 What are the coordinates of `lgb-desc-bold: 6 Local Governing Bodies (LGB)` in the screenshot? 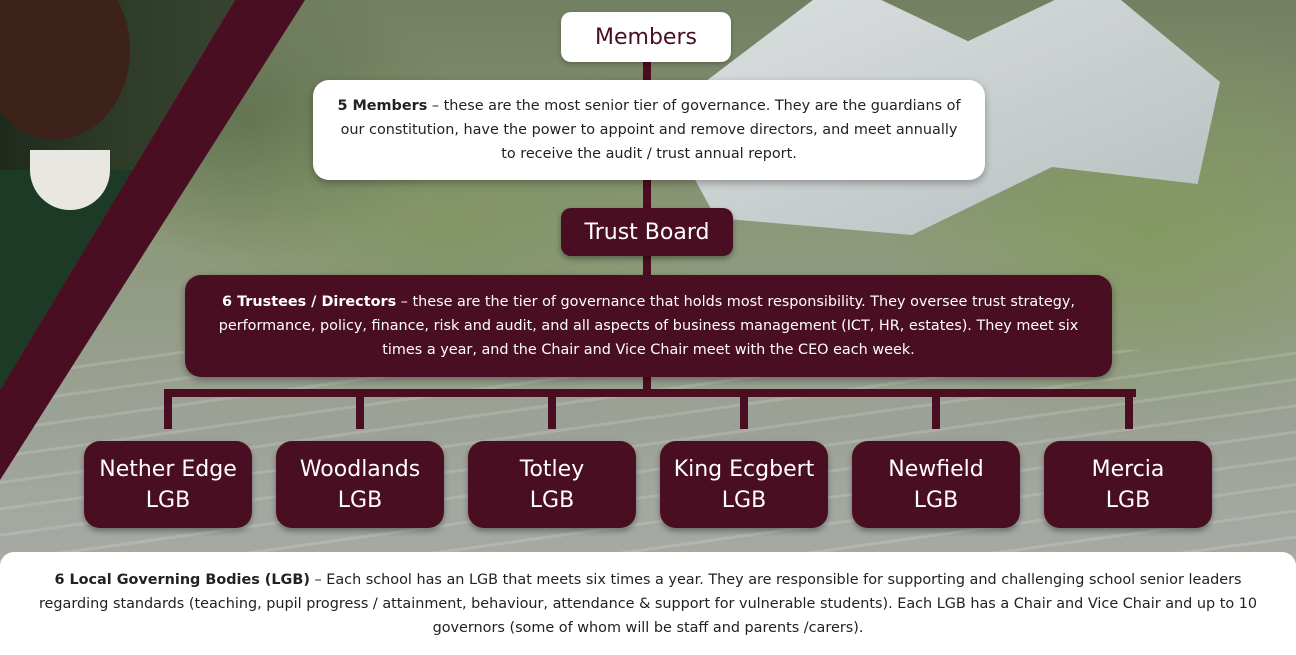 It's located at (182, 579).